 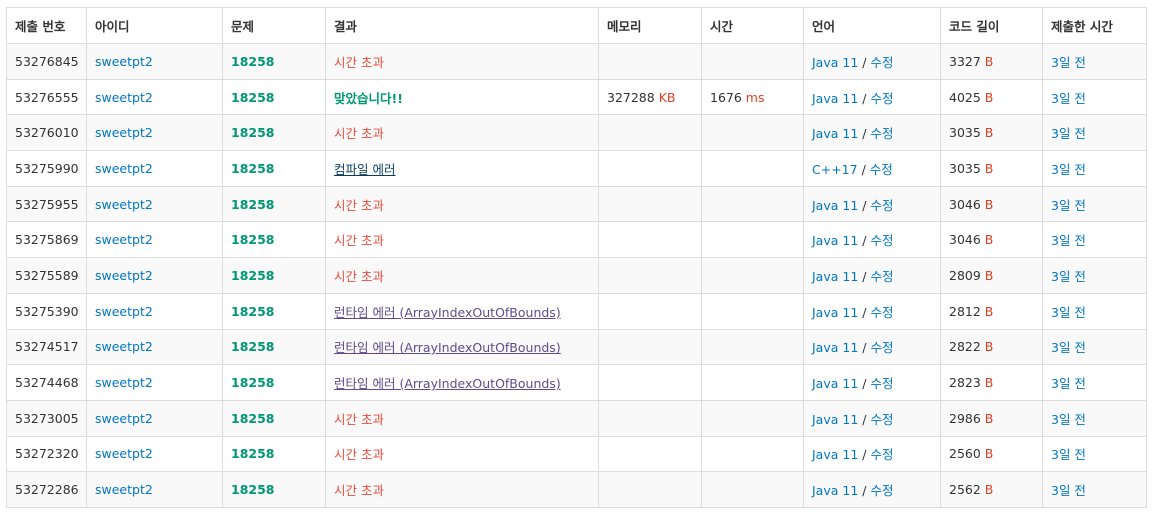 I want to click on cell-submission-id: 53276010, so click(x=46, y=133).